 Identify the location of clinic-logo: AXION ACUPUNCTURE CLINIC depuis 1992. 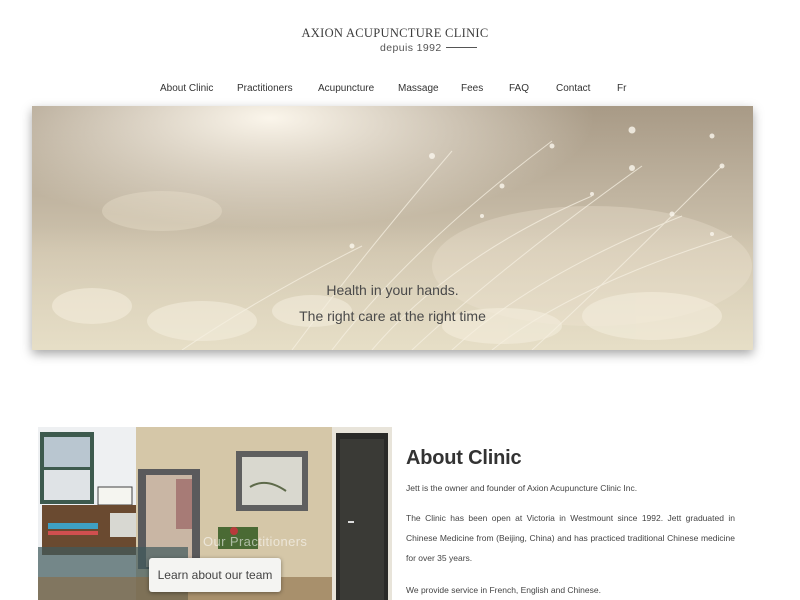
(395, 40).